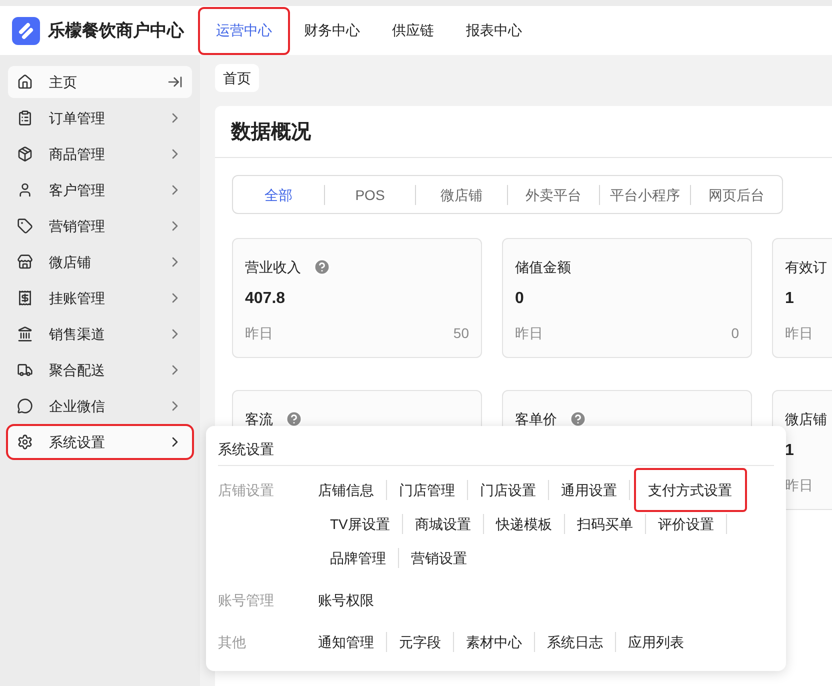 Image resolution: width=832 pixels, height=686 pixels. What do you see at coordinates (246, 449) in the screenshot?
I see `dropdown-title: 系统设置` at bounding box center [246, 449].